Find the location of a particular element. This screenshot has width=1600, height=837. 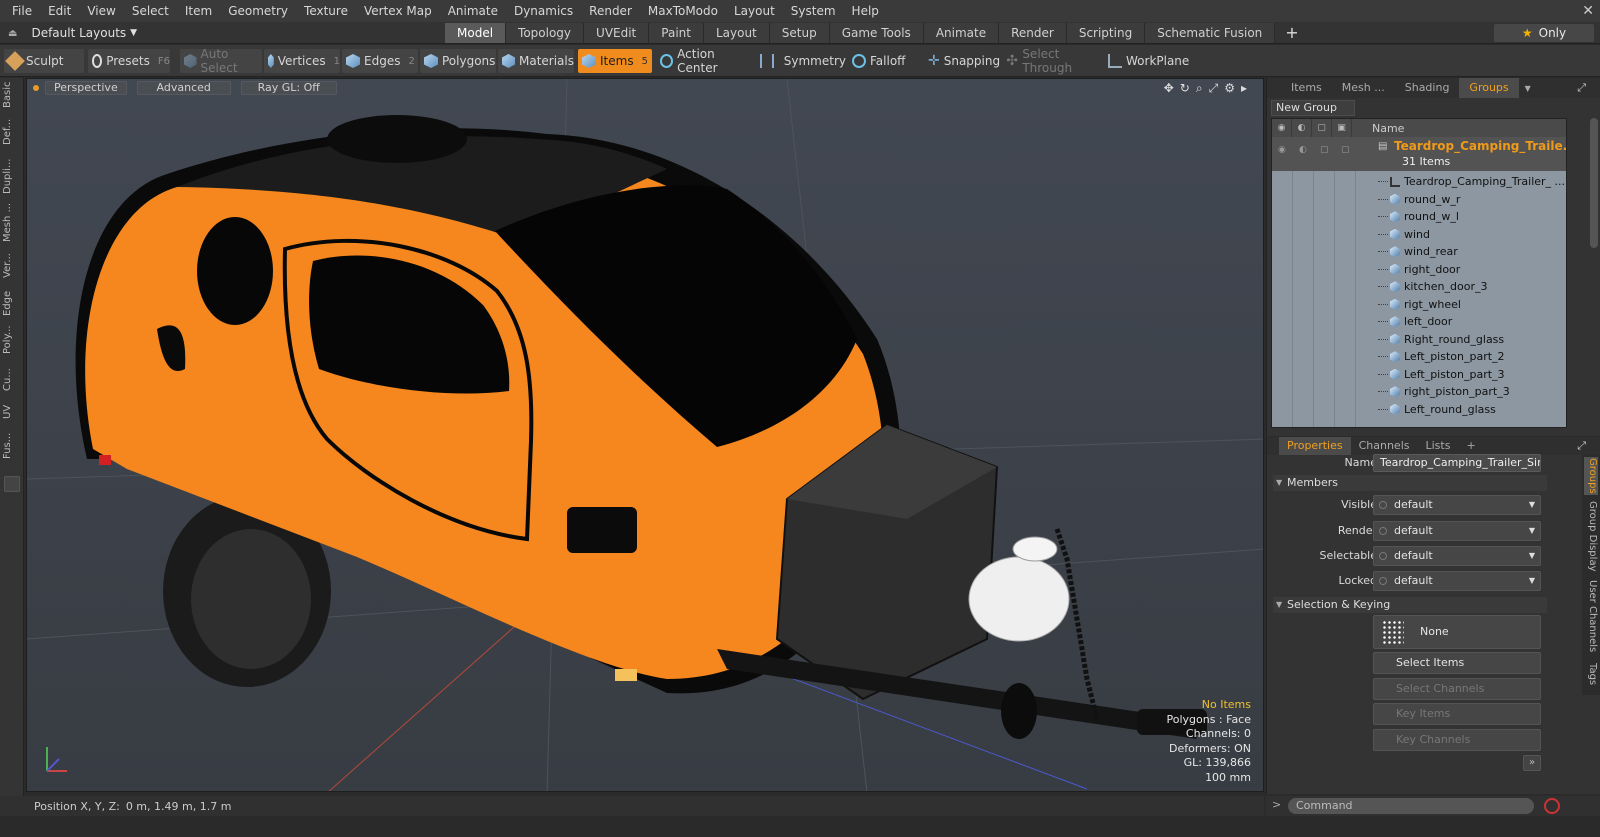

name-column-header: Name is located at coordinates (1388, 128).